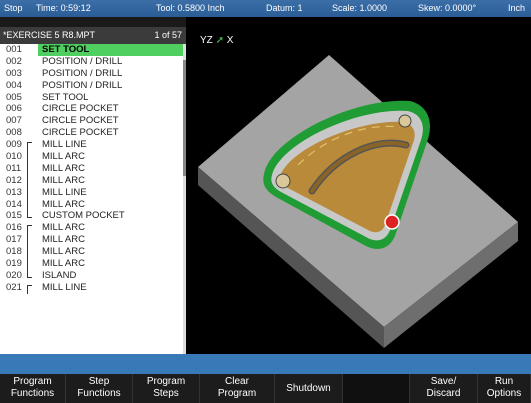  Describe the element at coordinates (93, 264) in the screenshot. I see `step-row: 019 MILL ARC` at that location.